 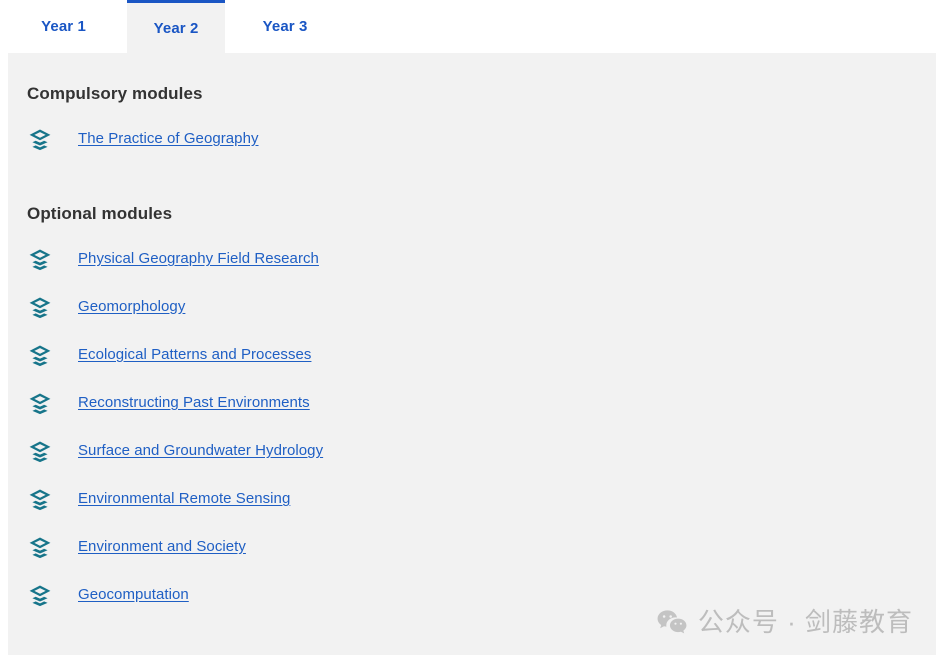 I want to click on list-item: Environment and Society, so click(x=472, y=560).